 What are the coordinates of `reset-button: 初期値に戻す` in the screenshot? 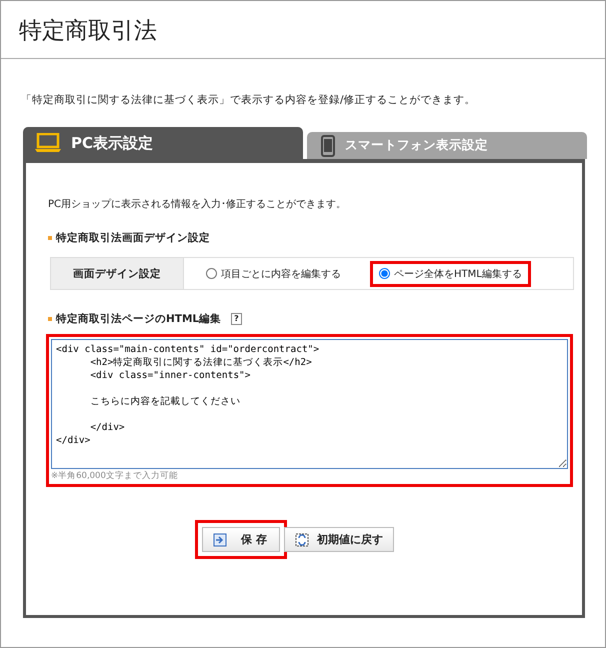 It's located at (339, 539).